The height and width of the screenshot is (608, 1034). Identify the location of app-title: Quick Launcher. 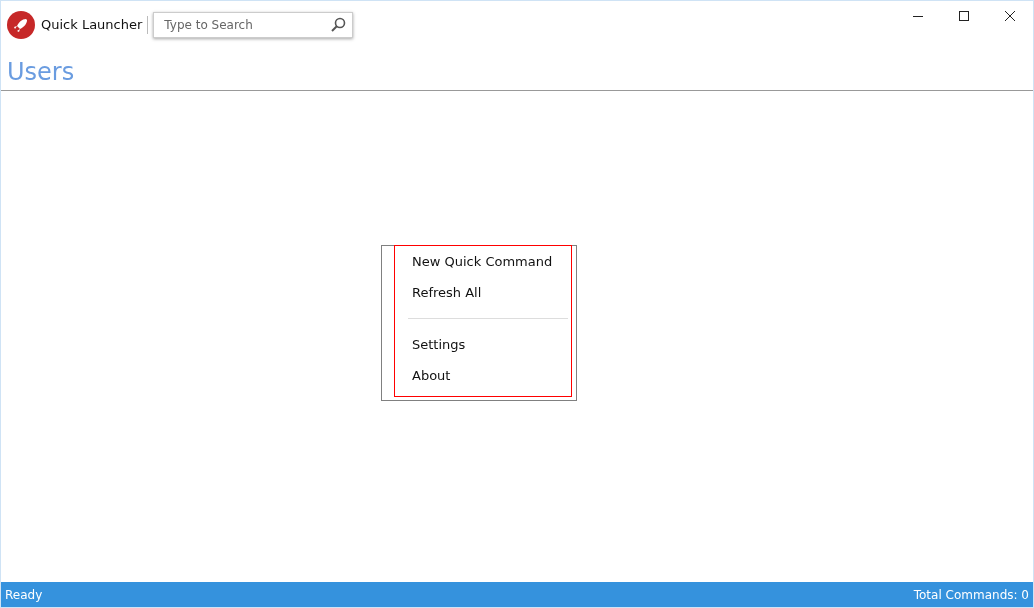
(95, 25).